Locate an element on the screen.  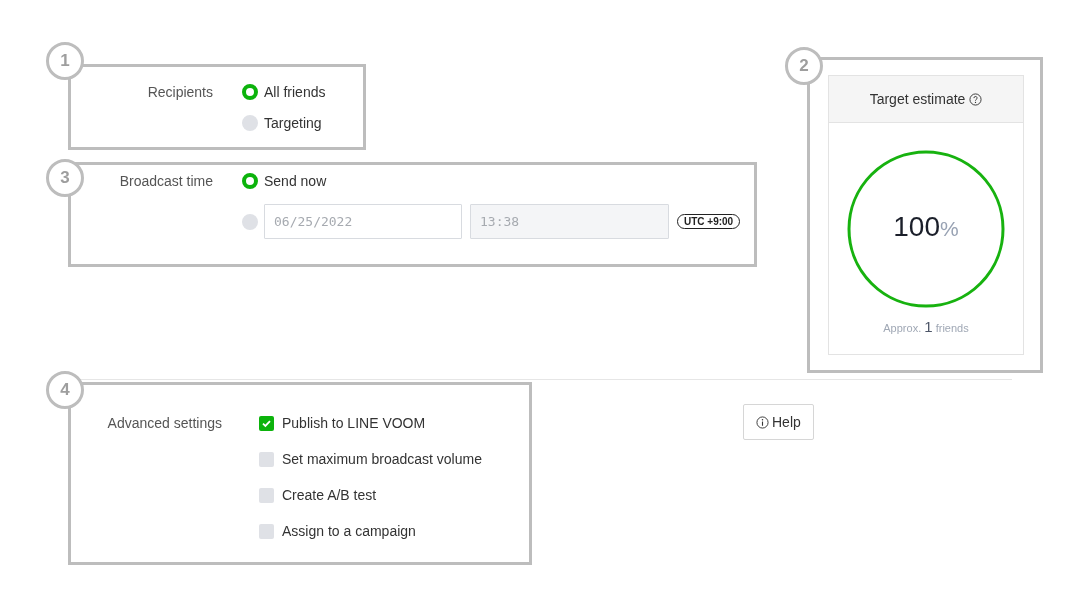
callout-number: 4 is located at coordinates (65, 390).